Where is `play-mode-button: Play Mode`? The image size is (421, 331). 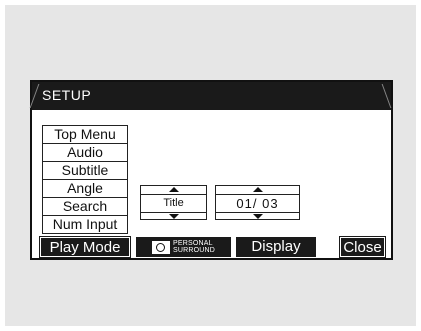
play-mode-button: Play Mode is located at coordinates (85, 247).